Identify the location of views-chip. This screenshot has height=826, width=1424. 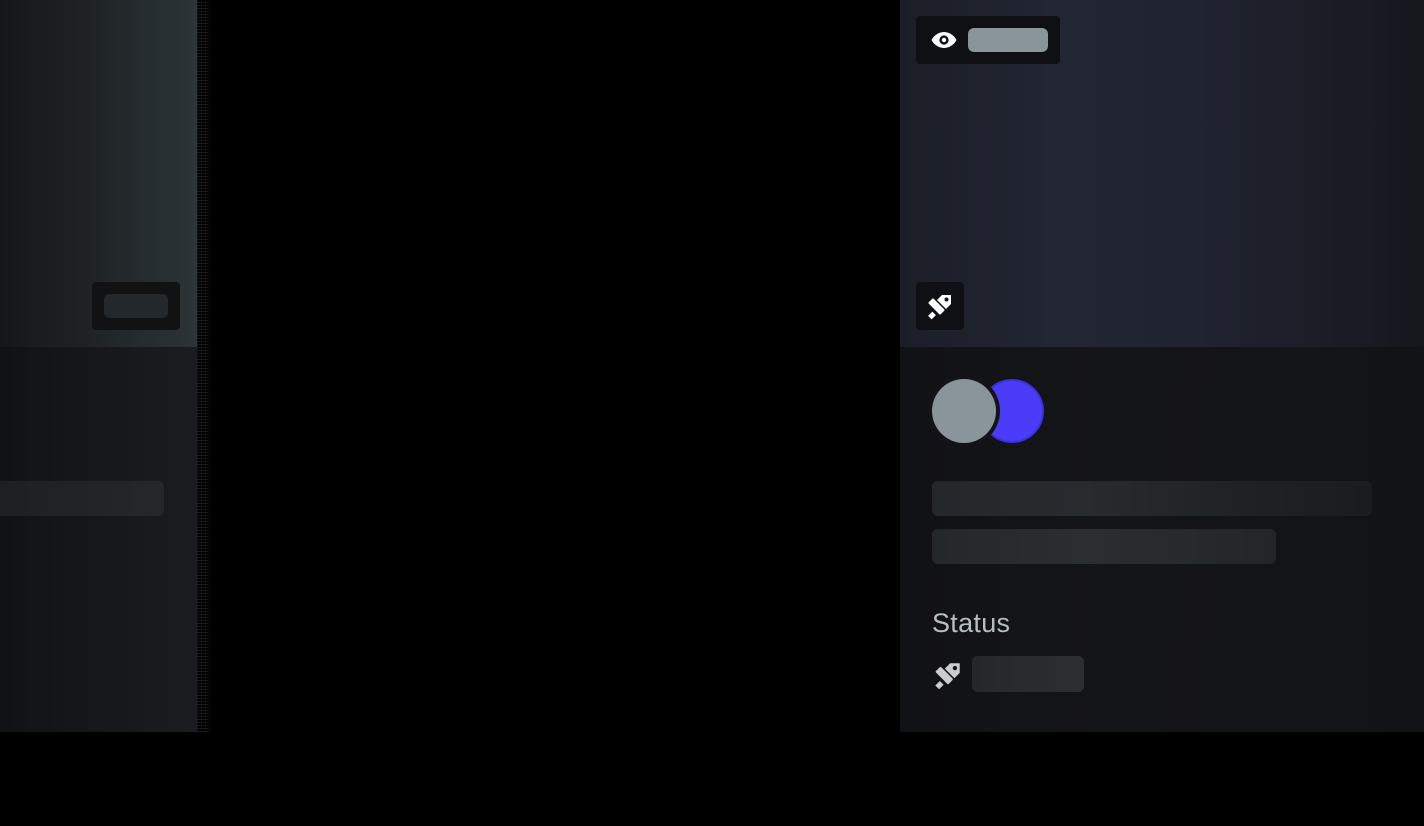
(988, 40).